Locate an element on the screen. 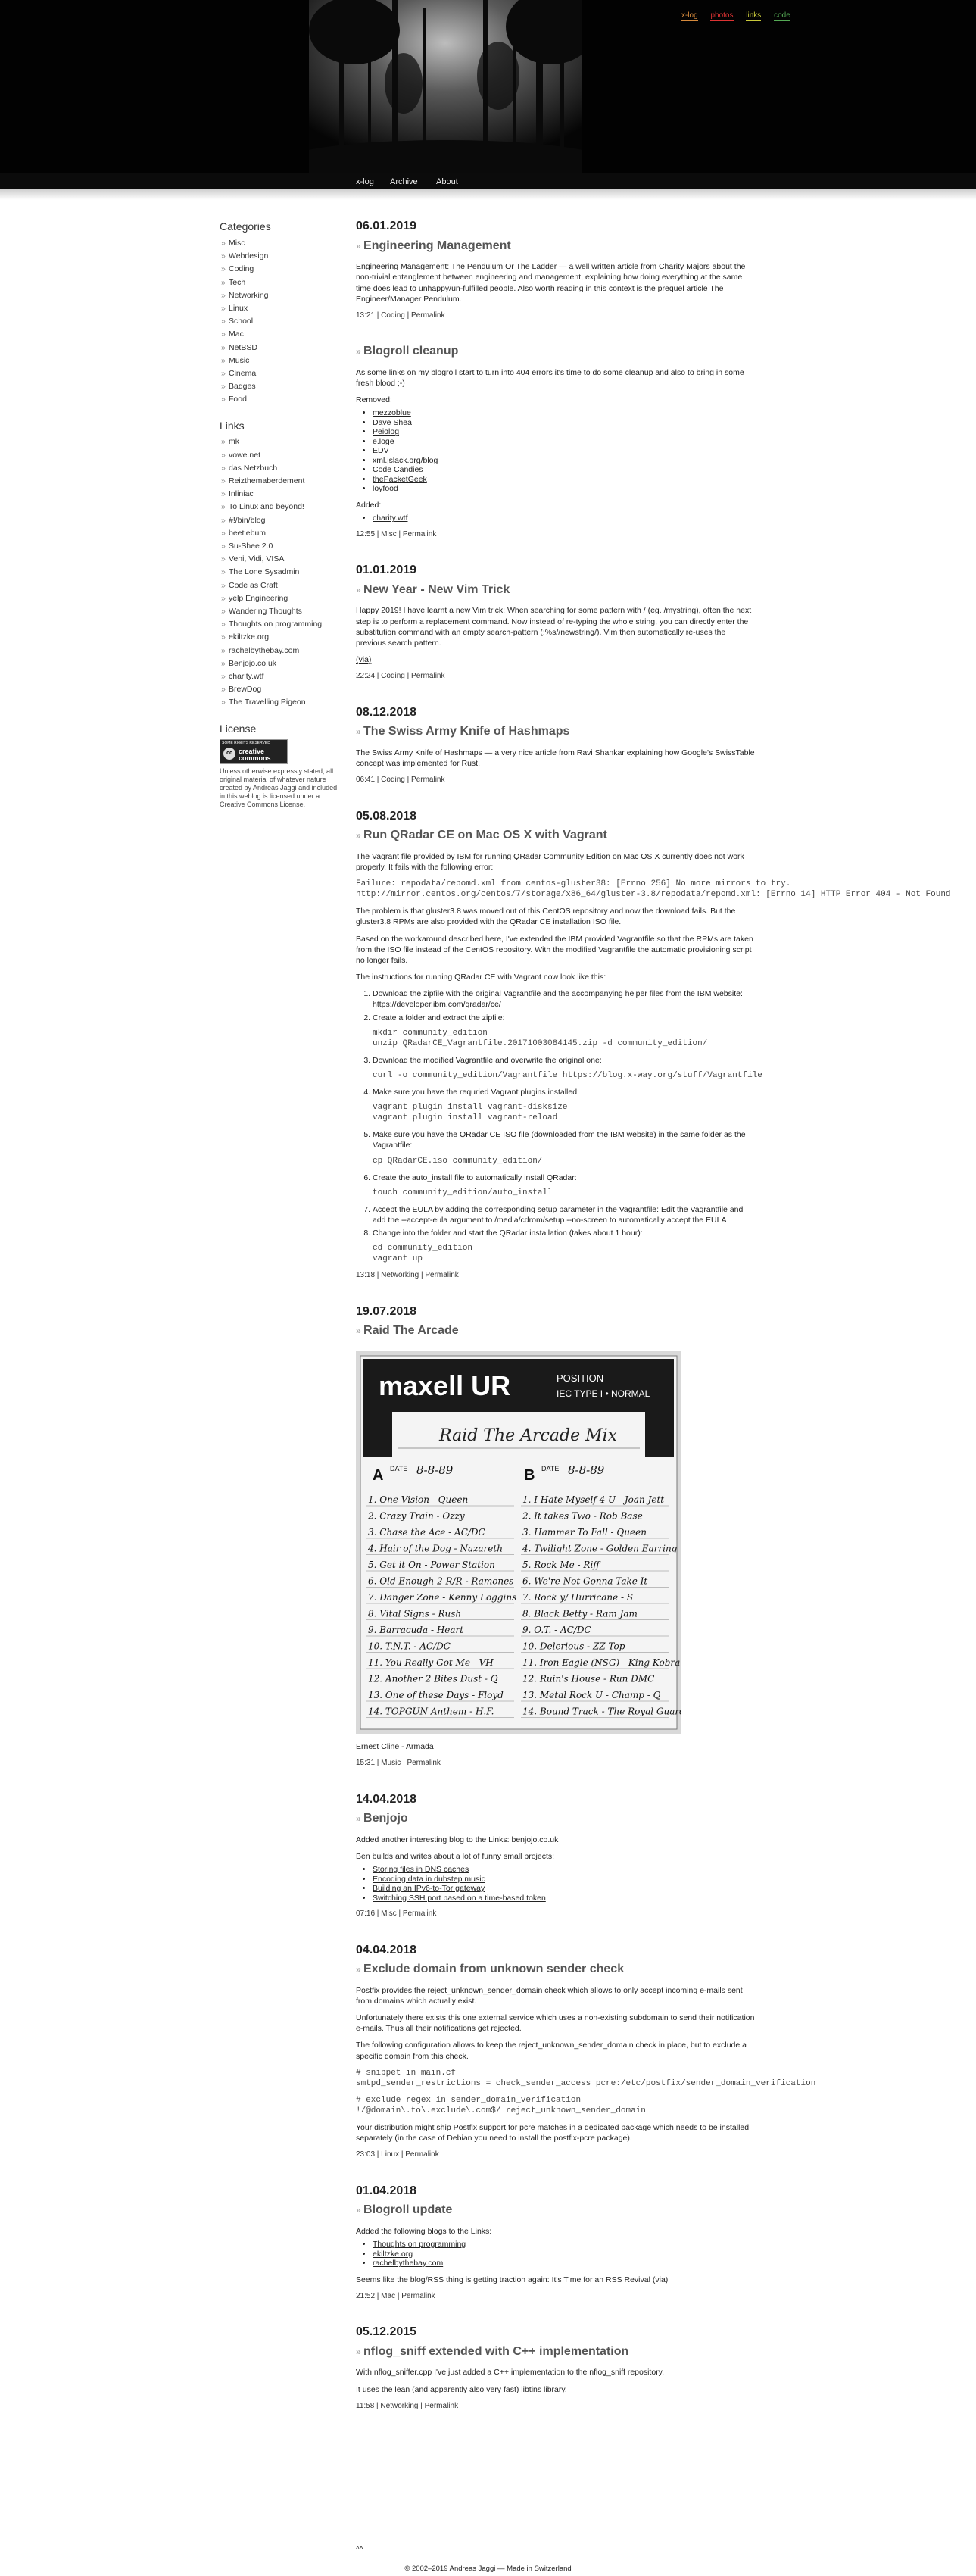 Image resolution: width=976 pixels, height=2576 pixels. toplink-xlog: x-log is located at coordinates (689, 16).